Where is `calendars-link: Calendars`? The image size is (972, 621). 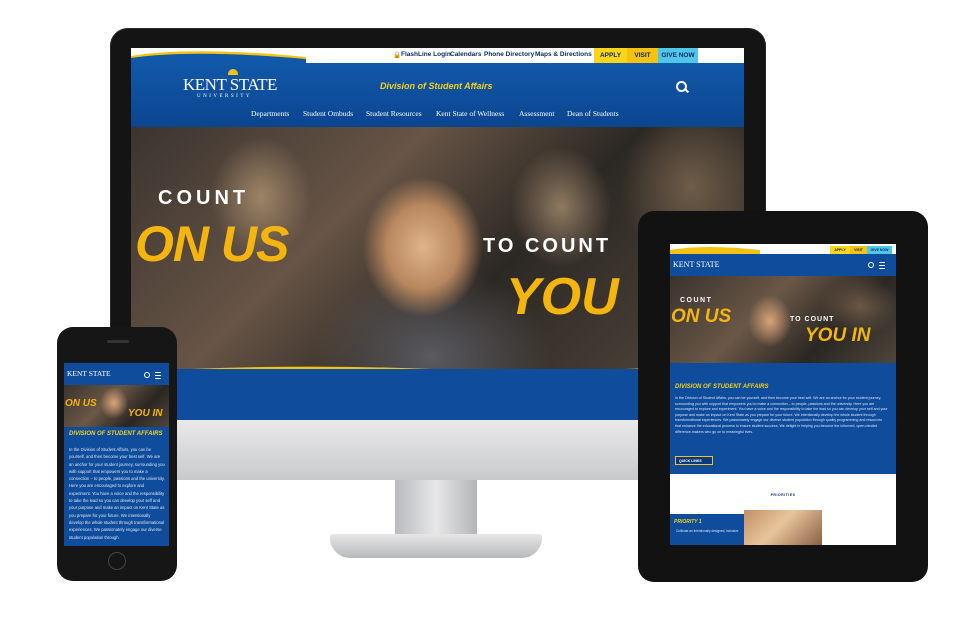 calendars-link: Calendars is located at coordinates (465, 54).